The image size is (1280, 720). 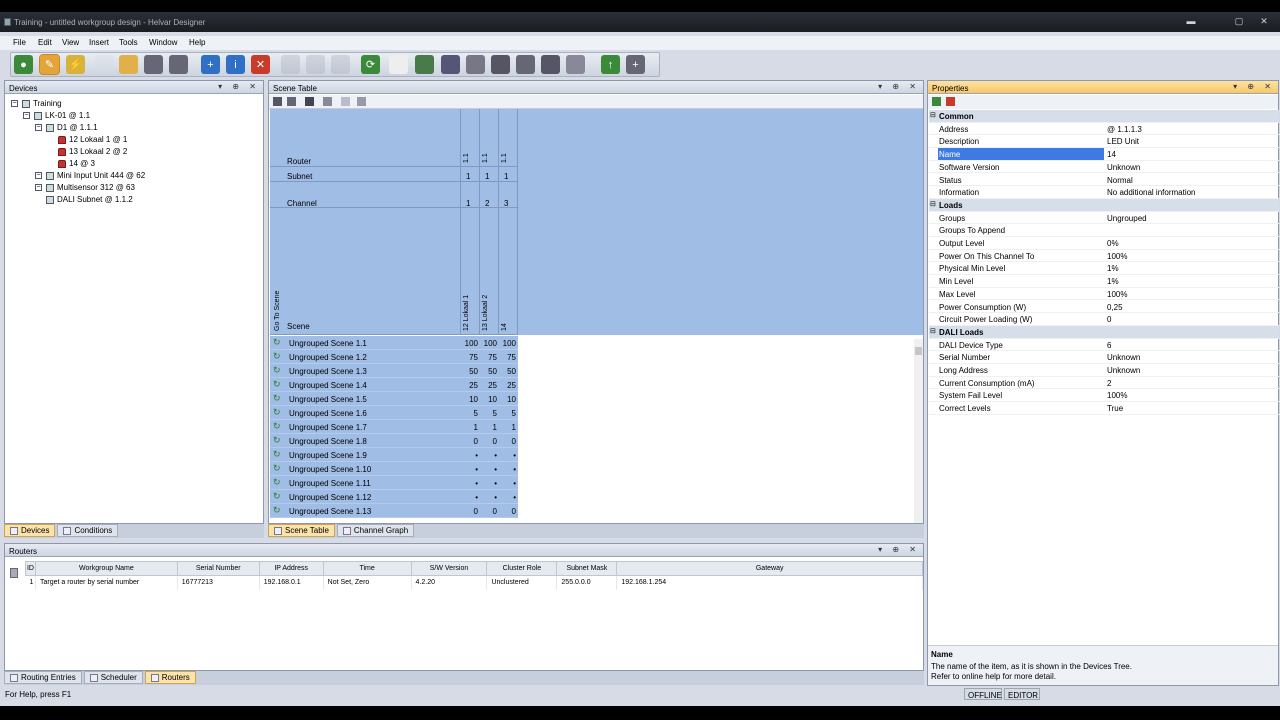 What do you see at coordinates (469, 357) in the screenshot?
I see `scene-level: 75` at bounding box center [469, 357].